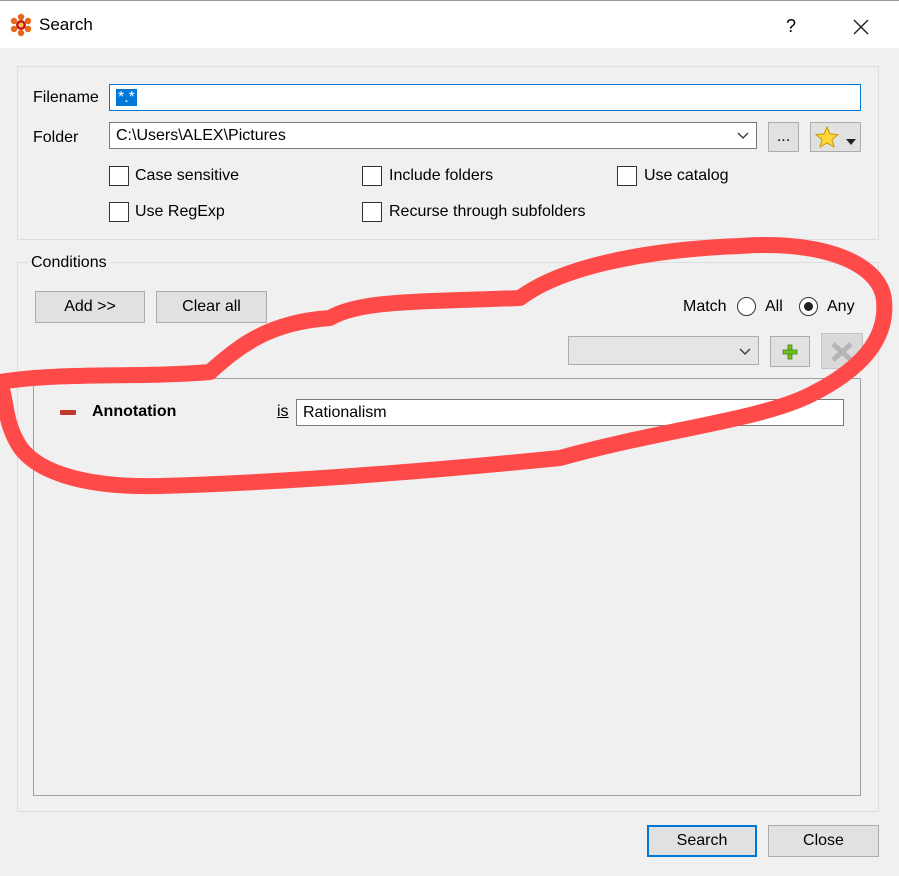 Image resolution: width=899 pixels, height=876 pixels. Describe the element at coordinates (485, 97) in the screenshot. I see `filename-input: *.*` at that location.